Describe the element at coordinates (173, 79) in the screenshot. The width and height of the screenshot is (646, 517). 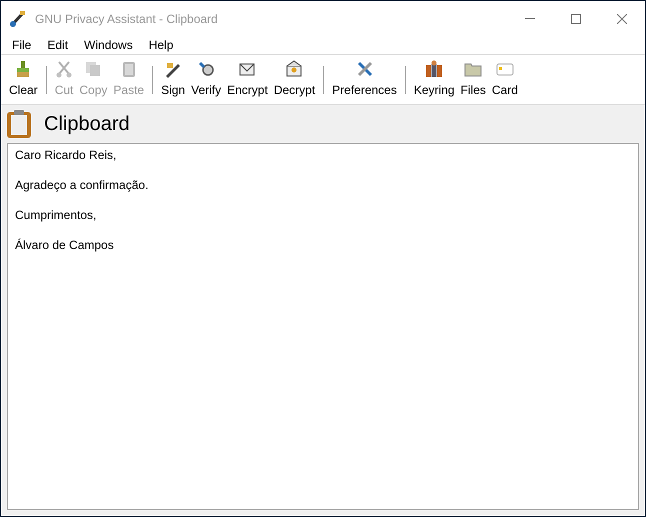
I see `toolbar-button: Sign` at that location.